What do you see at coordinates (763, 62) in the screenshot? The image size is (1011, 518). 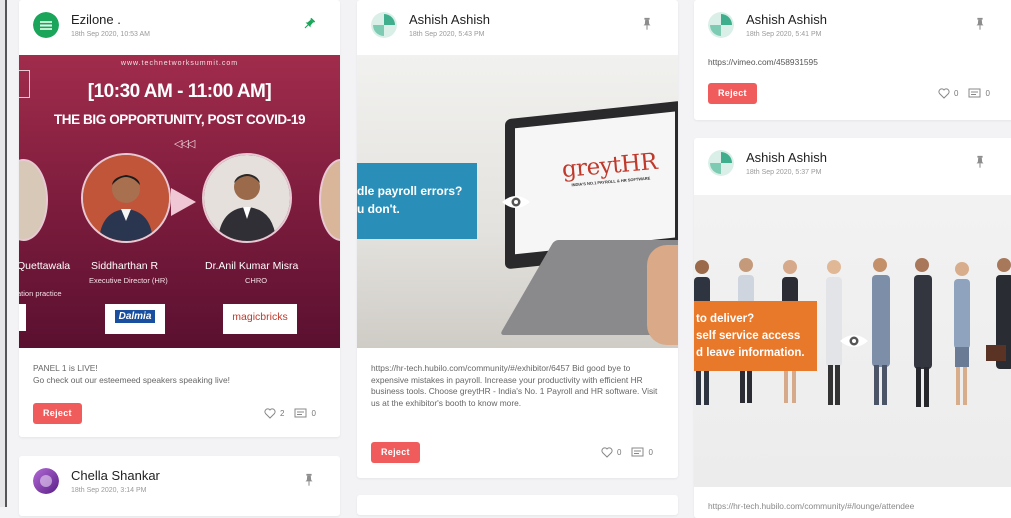 I see `post-link: https://vimeo.com/458931595` at bounding box center [763, 62].